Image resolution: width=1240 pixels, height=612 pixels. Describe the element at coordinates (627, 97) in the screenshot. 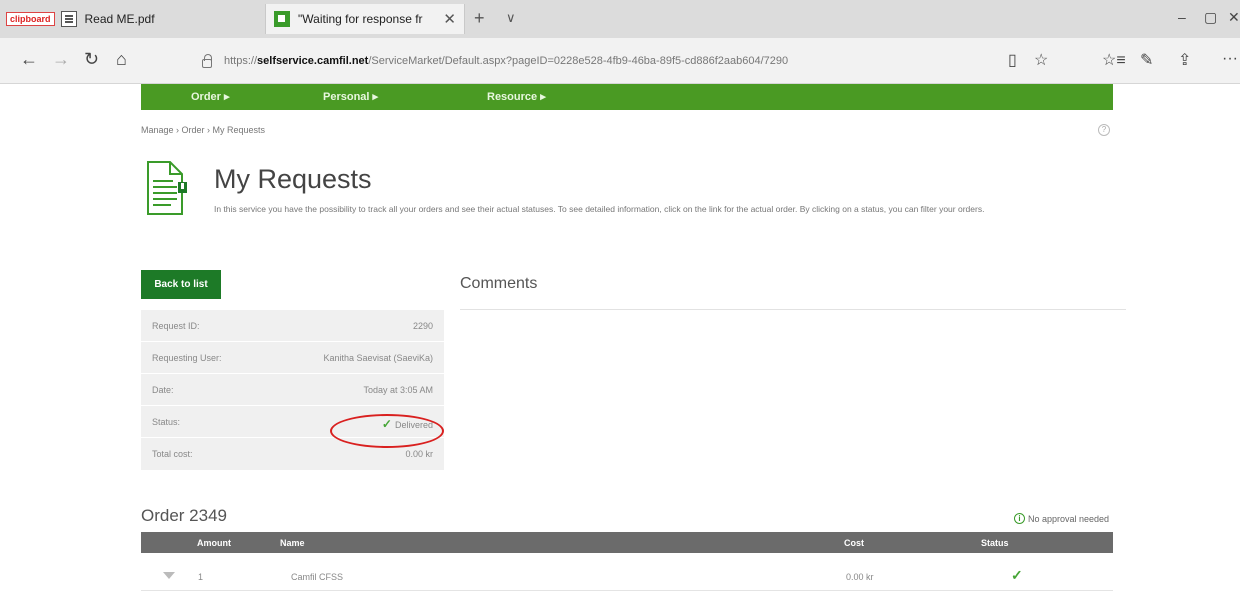

I see `main-menu-bar: Order ▸ Personal ▸ Resource ▸` at that location.